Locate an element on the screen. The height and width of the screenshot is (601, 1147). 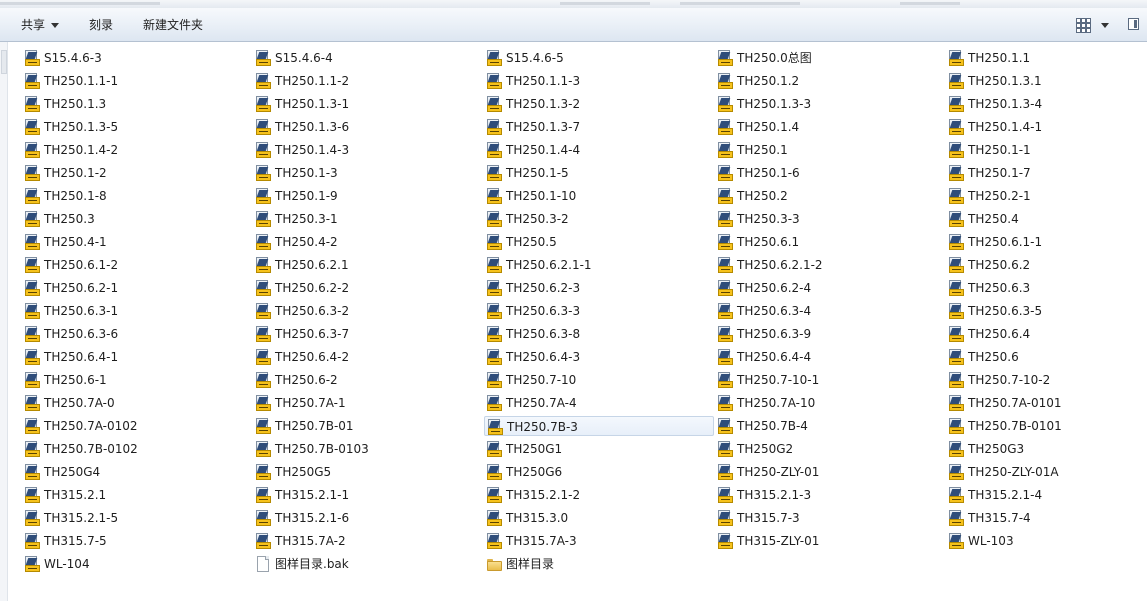
file-item: TH315.2.1-4 is located at coordinates (1048, 495).